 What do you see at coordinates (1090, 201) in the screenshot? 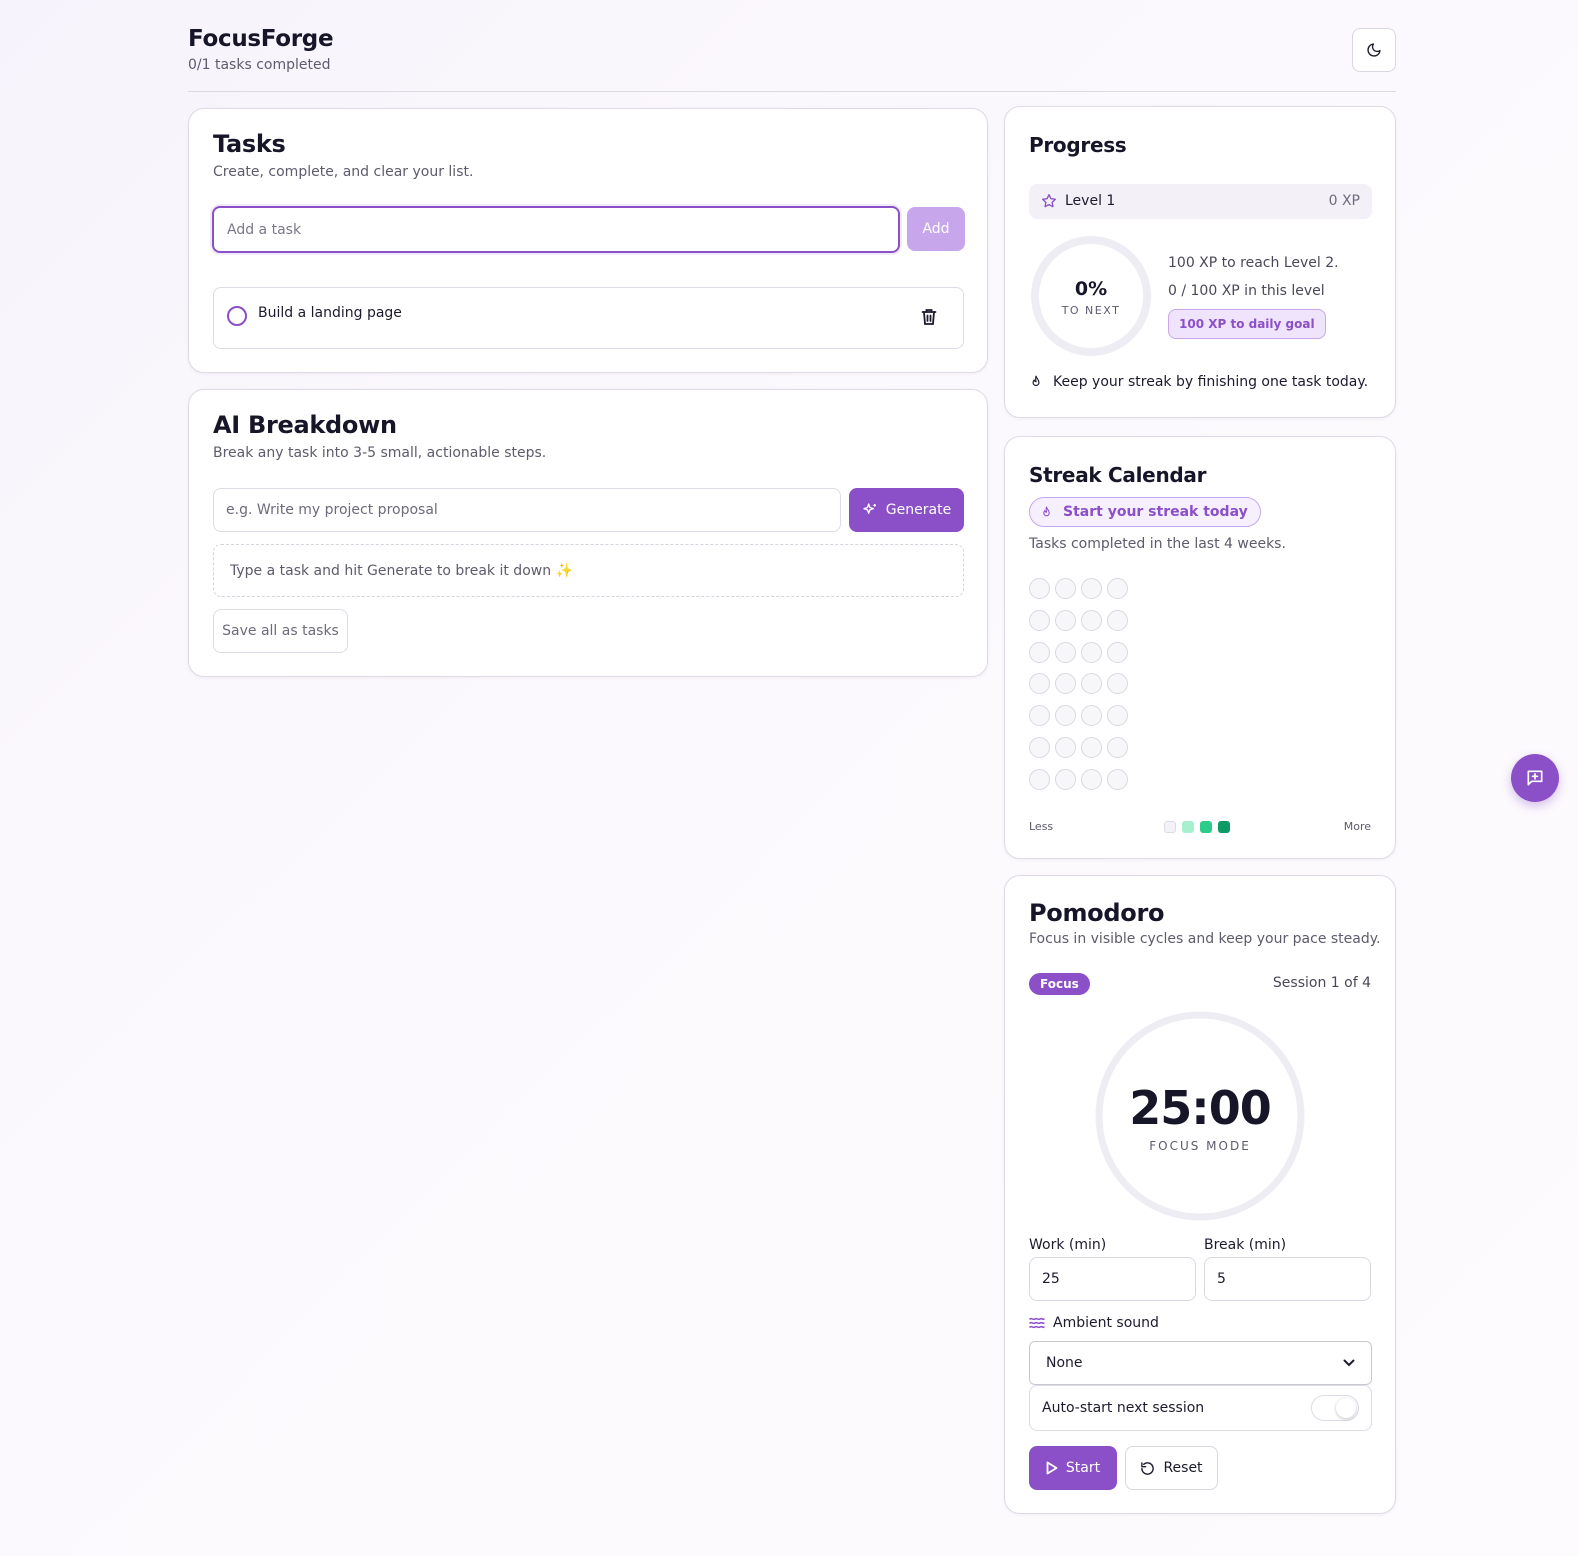
I see `level-label: Level 1` at bounding box center [1090, 201].